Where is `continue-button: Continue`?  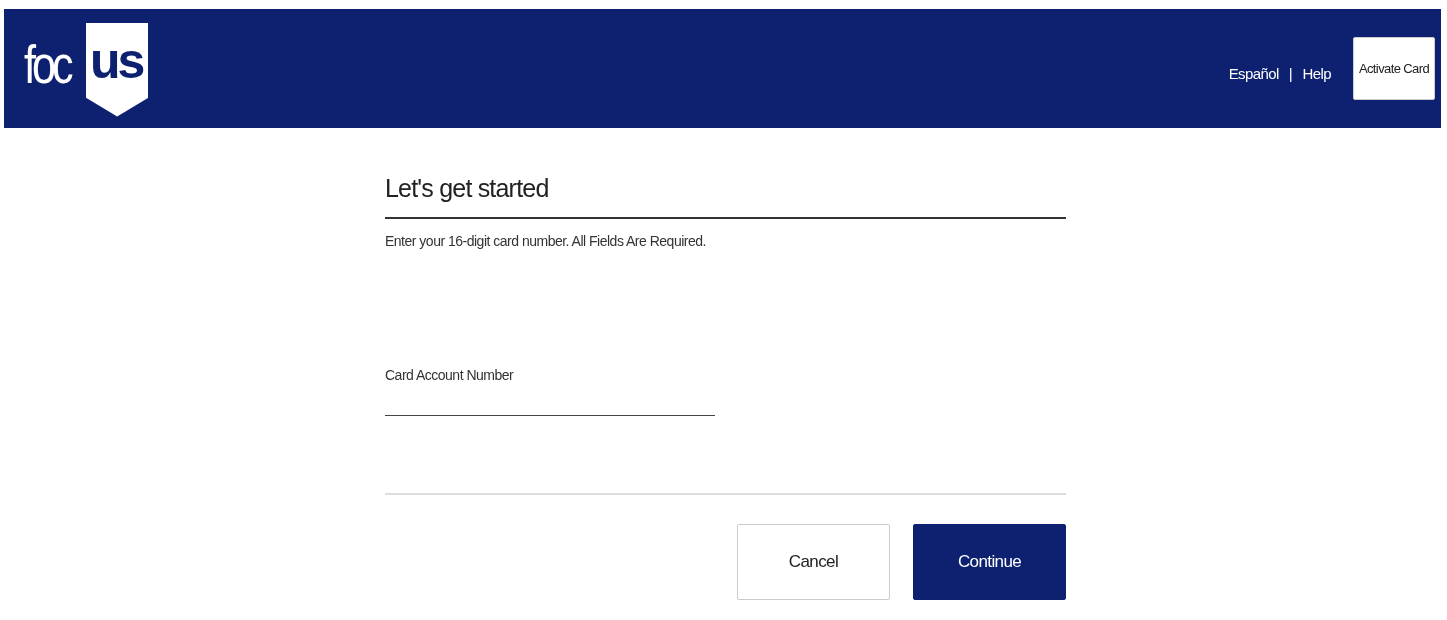 continue-button: Continue is located at coordinates (989, 562).